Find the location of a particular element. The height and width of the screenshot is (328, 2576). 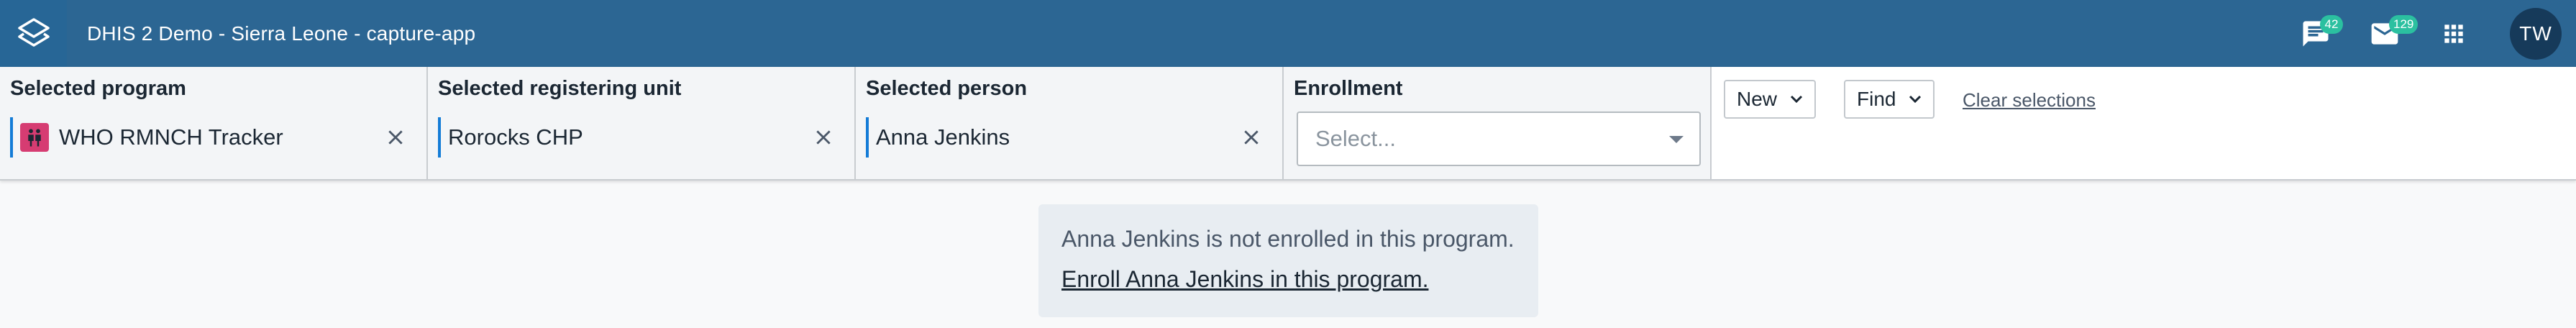

interpretations-button: 129 is located at coordinates (2391, 33).